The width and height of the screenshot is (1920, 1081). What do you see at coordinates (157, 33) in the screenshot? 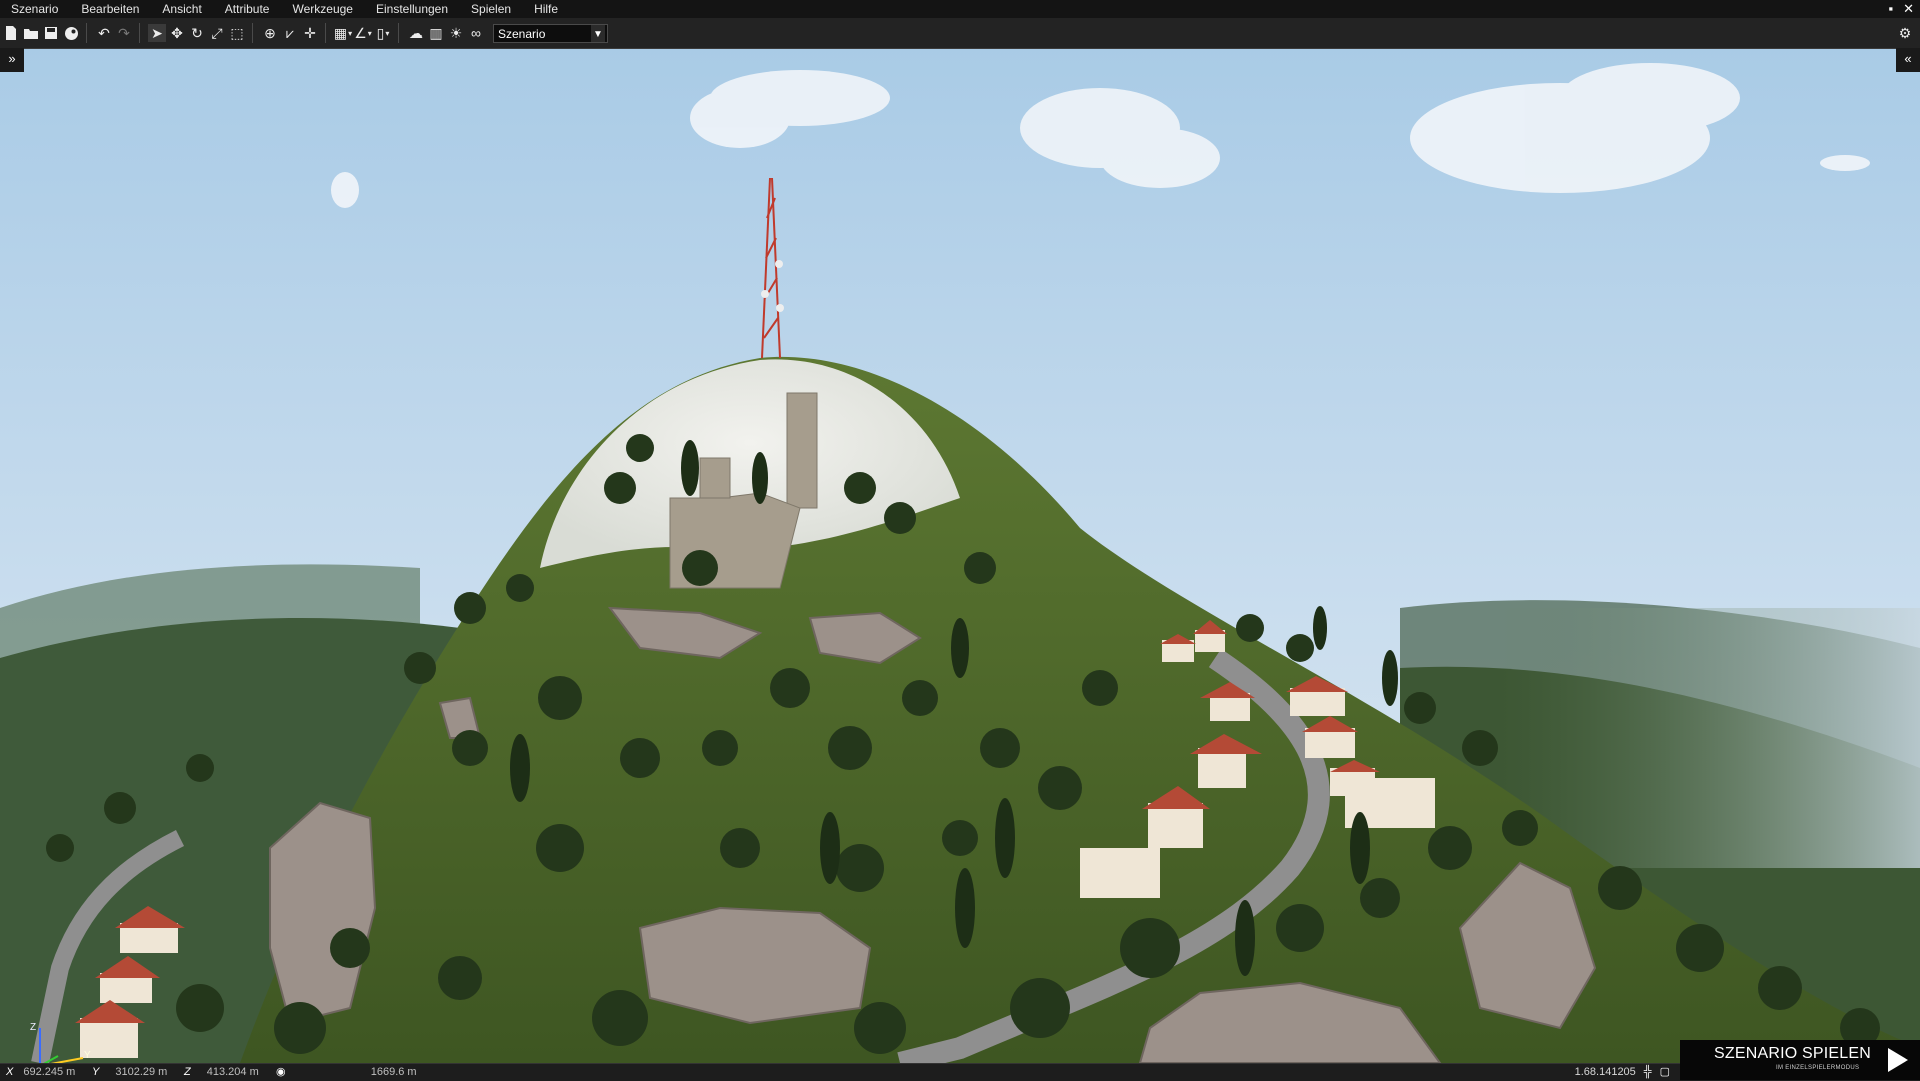
I see `select-cursor-icon: ➤` at bounding box center [157, 33].